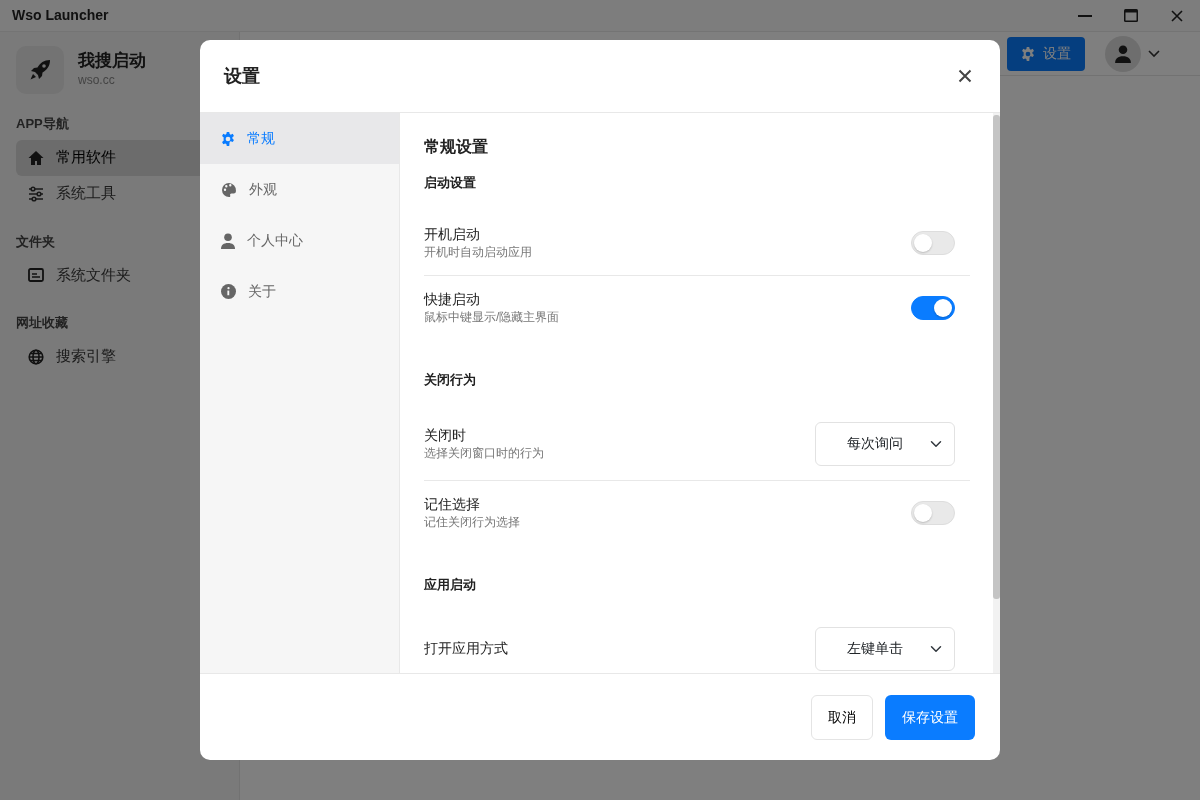 The height and width of the screenshot is (800, 1200). What do you see at coordinates (228, 240) in the screenshot?
I see `user-icon` at bounding box center [228, 240].